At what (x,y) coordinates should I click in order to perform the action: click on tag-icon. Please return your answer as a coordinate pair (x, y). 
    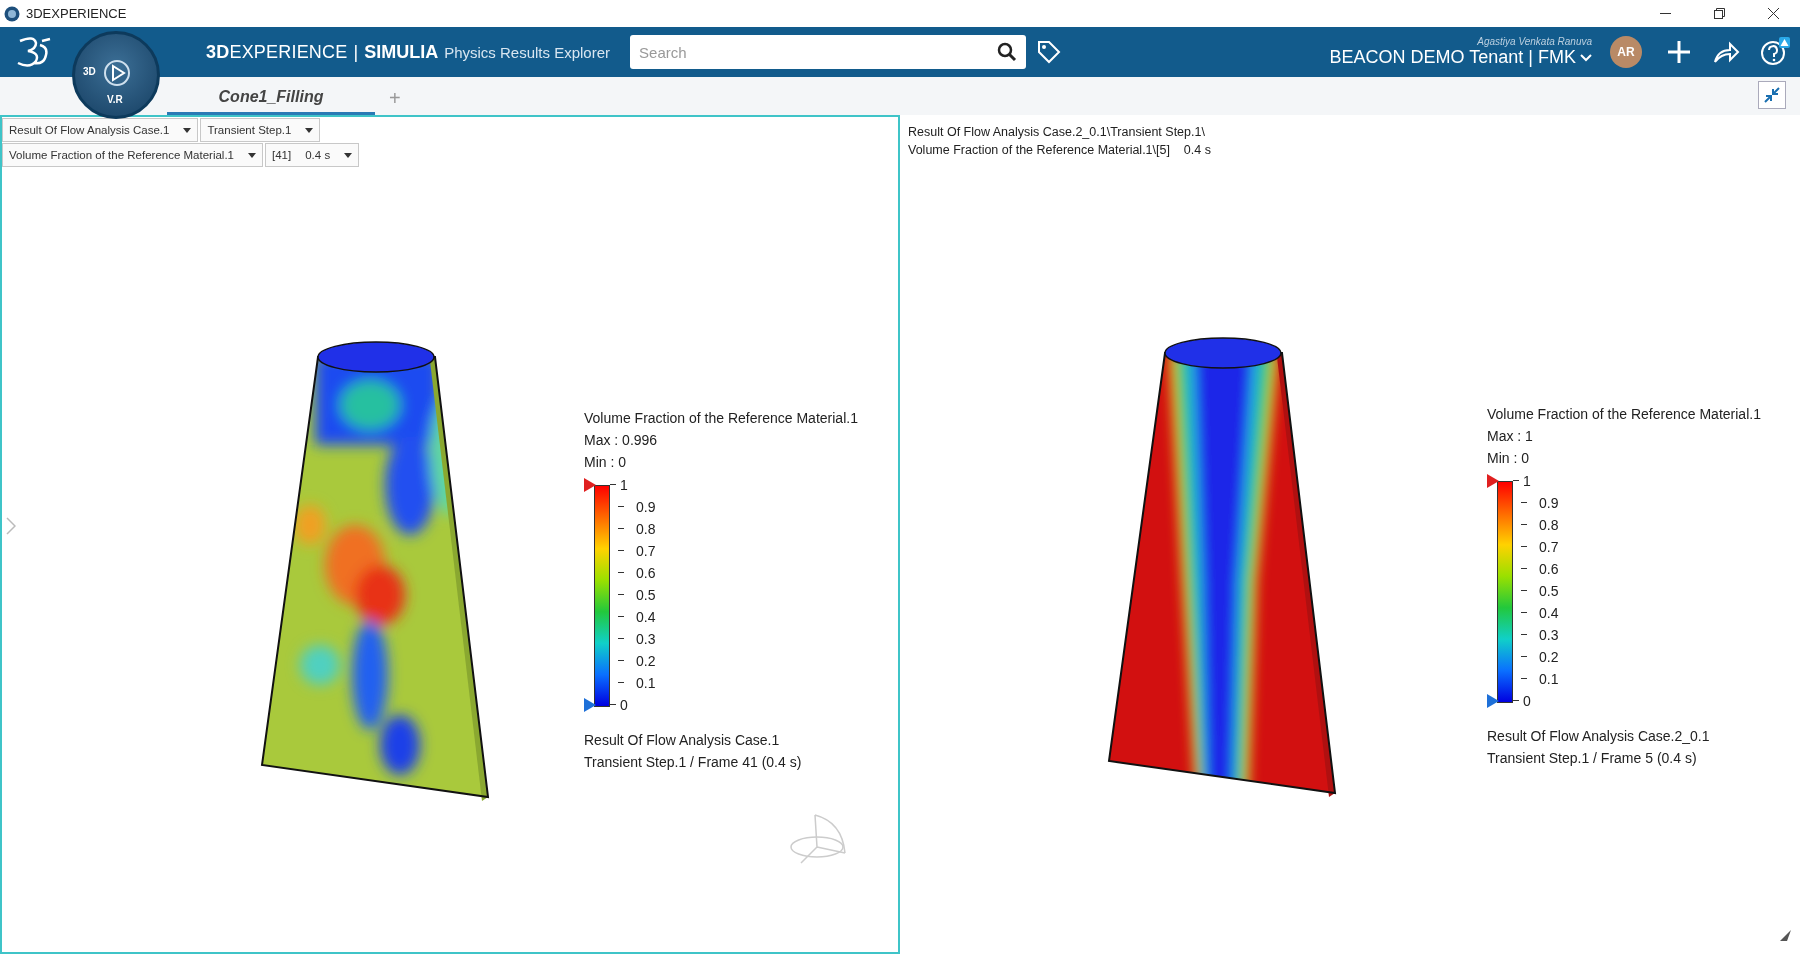
    Looking at the image, I should click on (1049, 52).